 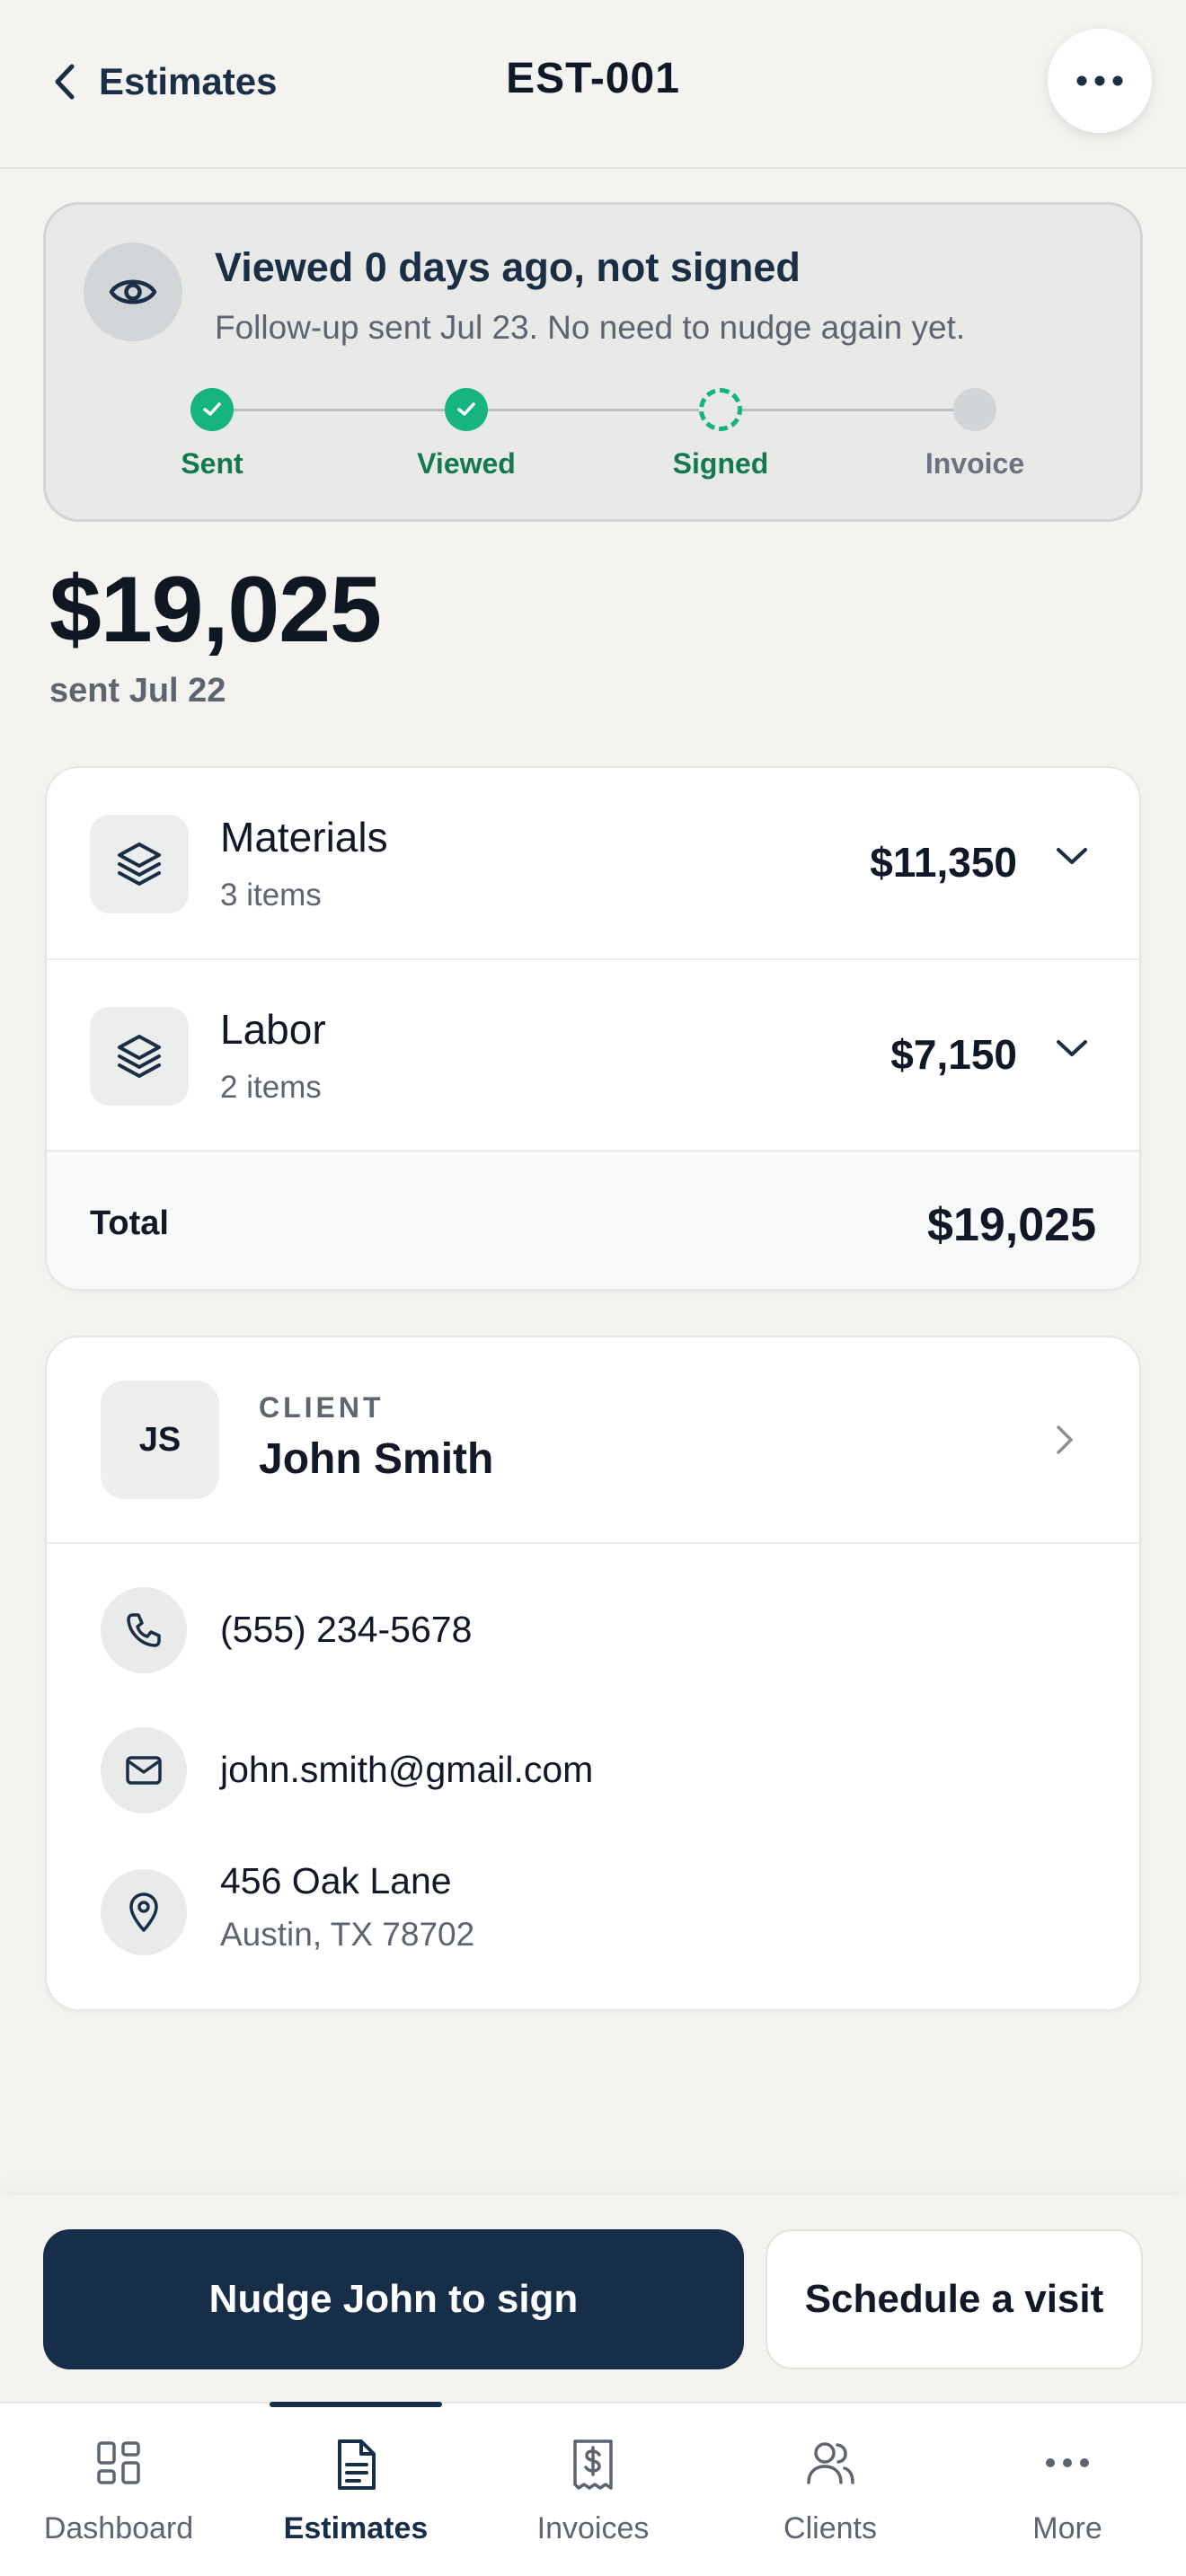 I want to click on line-item-labor: Labor 2 items $7,150, so click(x=593, y=1056).